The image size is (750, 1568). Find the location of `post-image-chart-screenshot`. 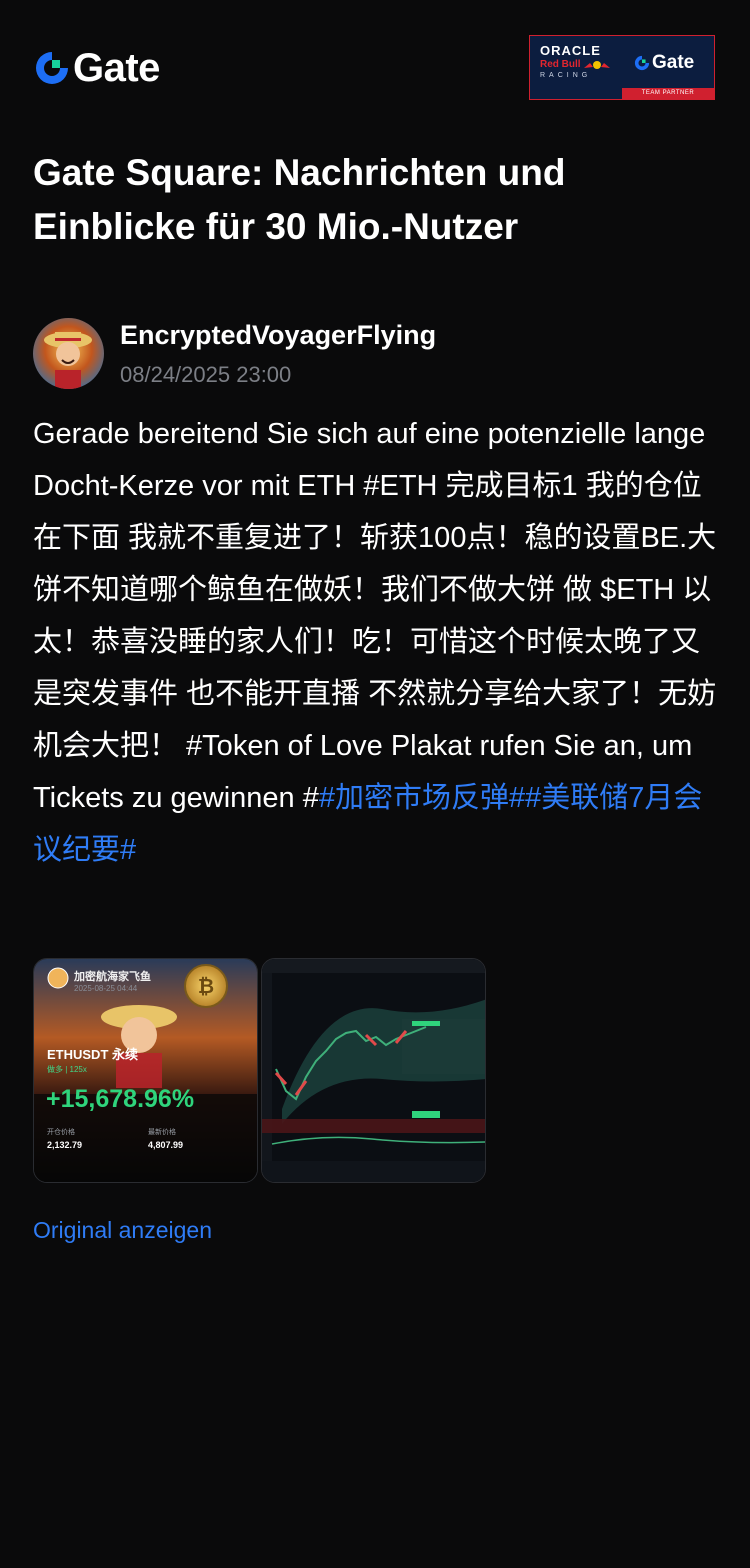

post-image-chart-screenshot is located at coordinates (373, 1070).